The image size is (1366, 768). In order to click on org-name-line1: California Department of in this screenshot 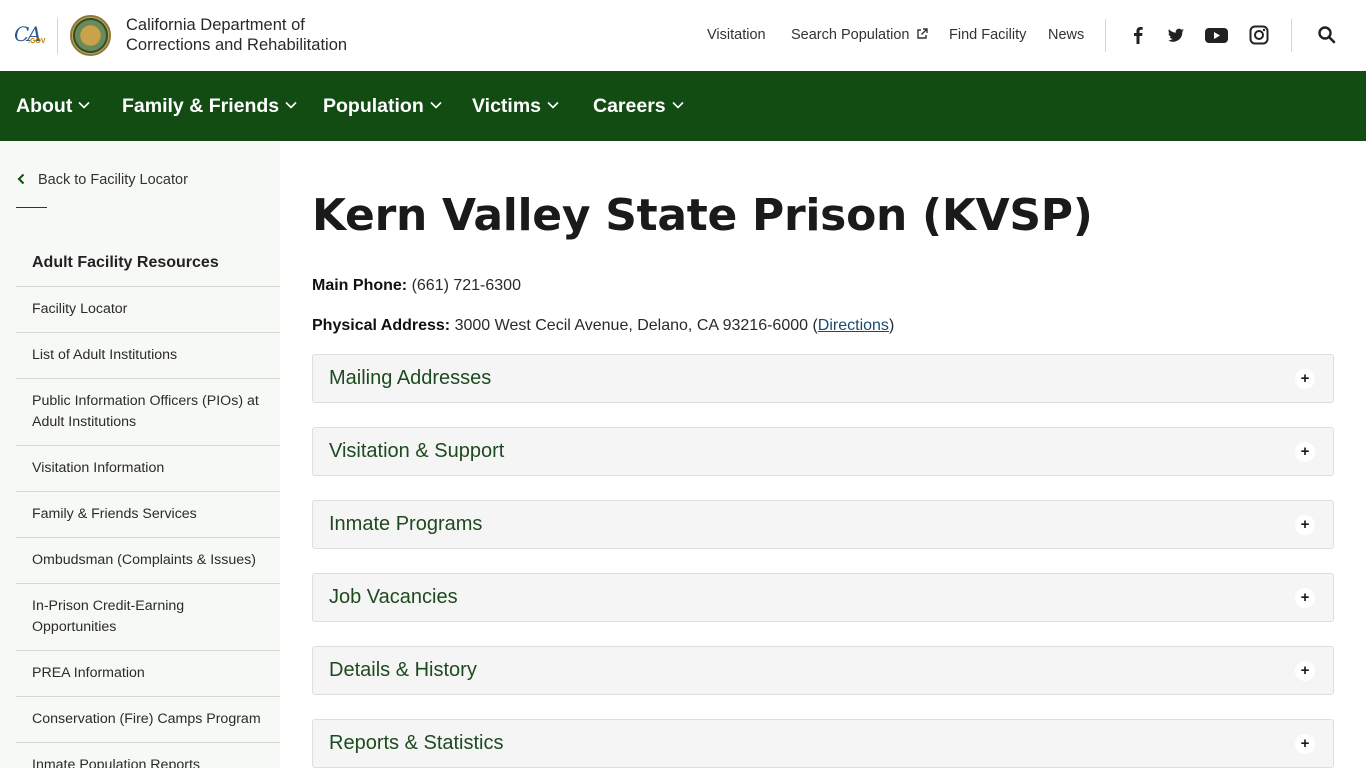, I will do `click(215, 25)`.